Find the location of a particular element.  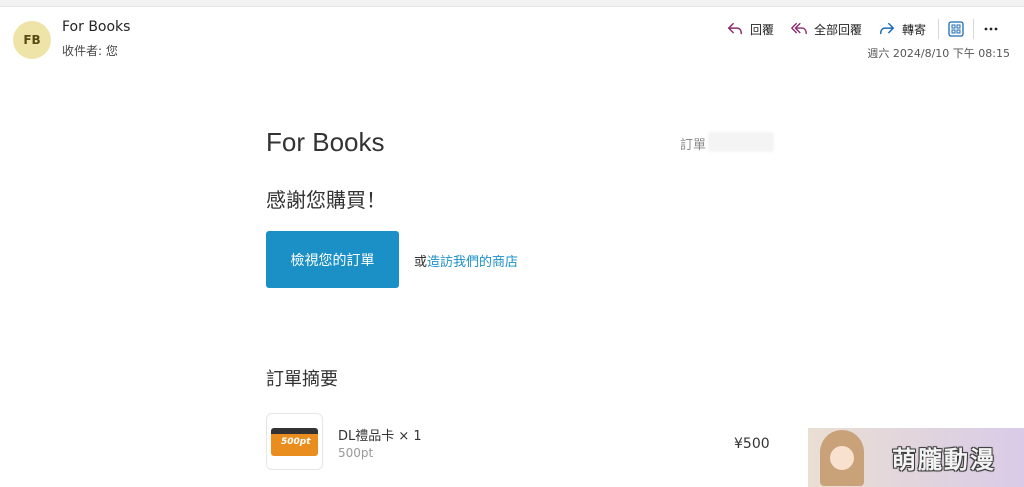

forward-icon is located at coordinates (887, 28).